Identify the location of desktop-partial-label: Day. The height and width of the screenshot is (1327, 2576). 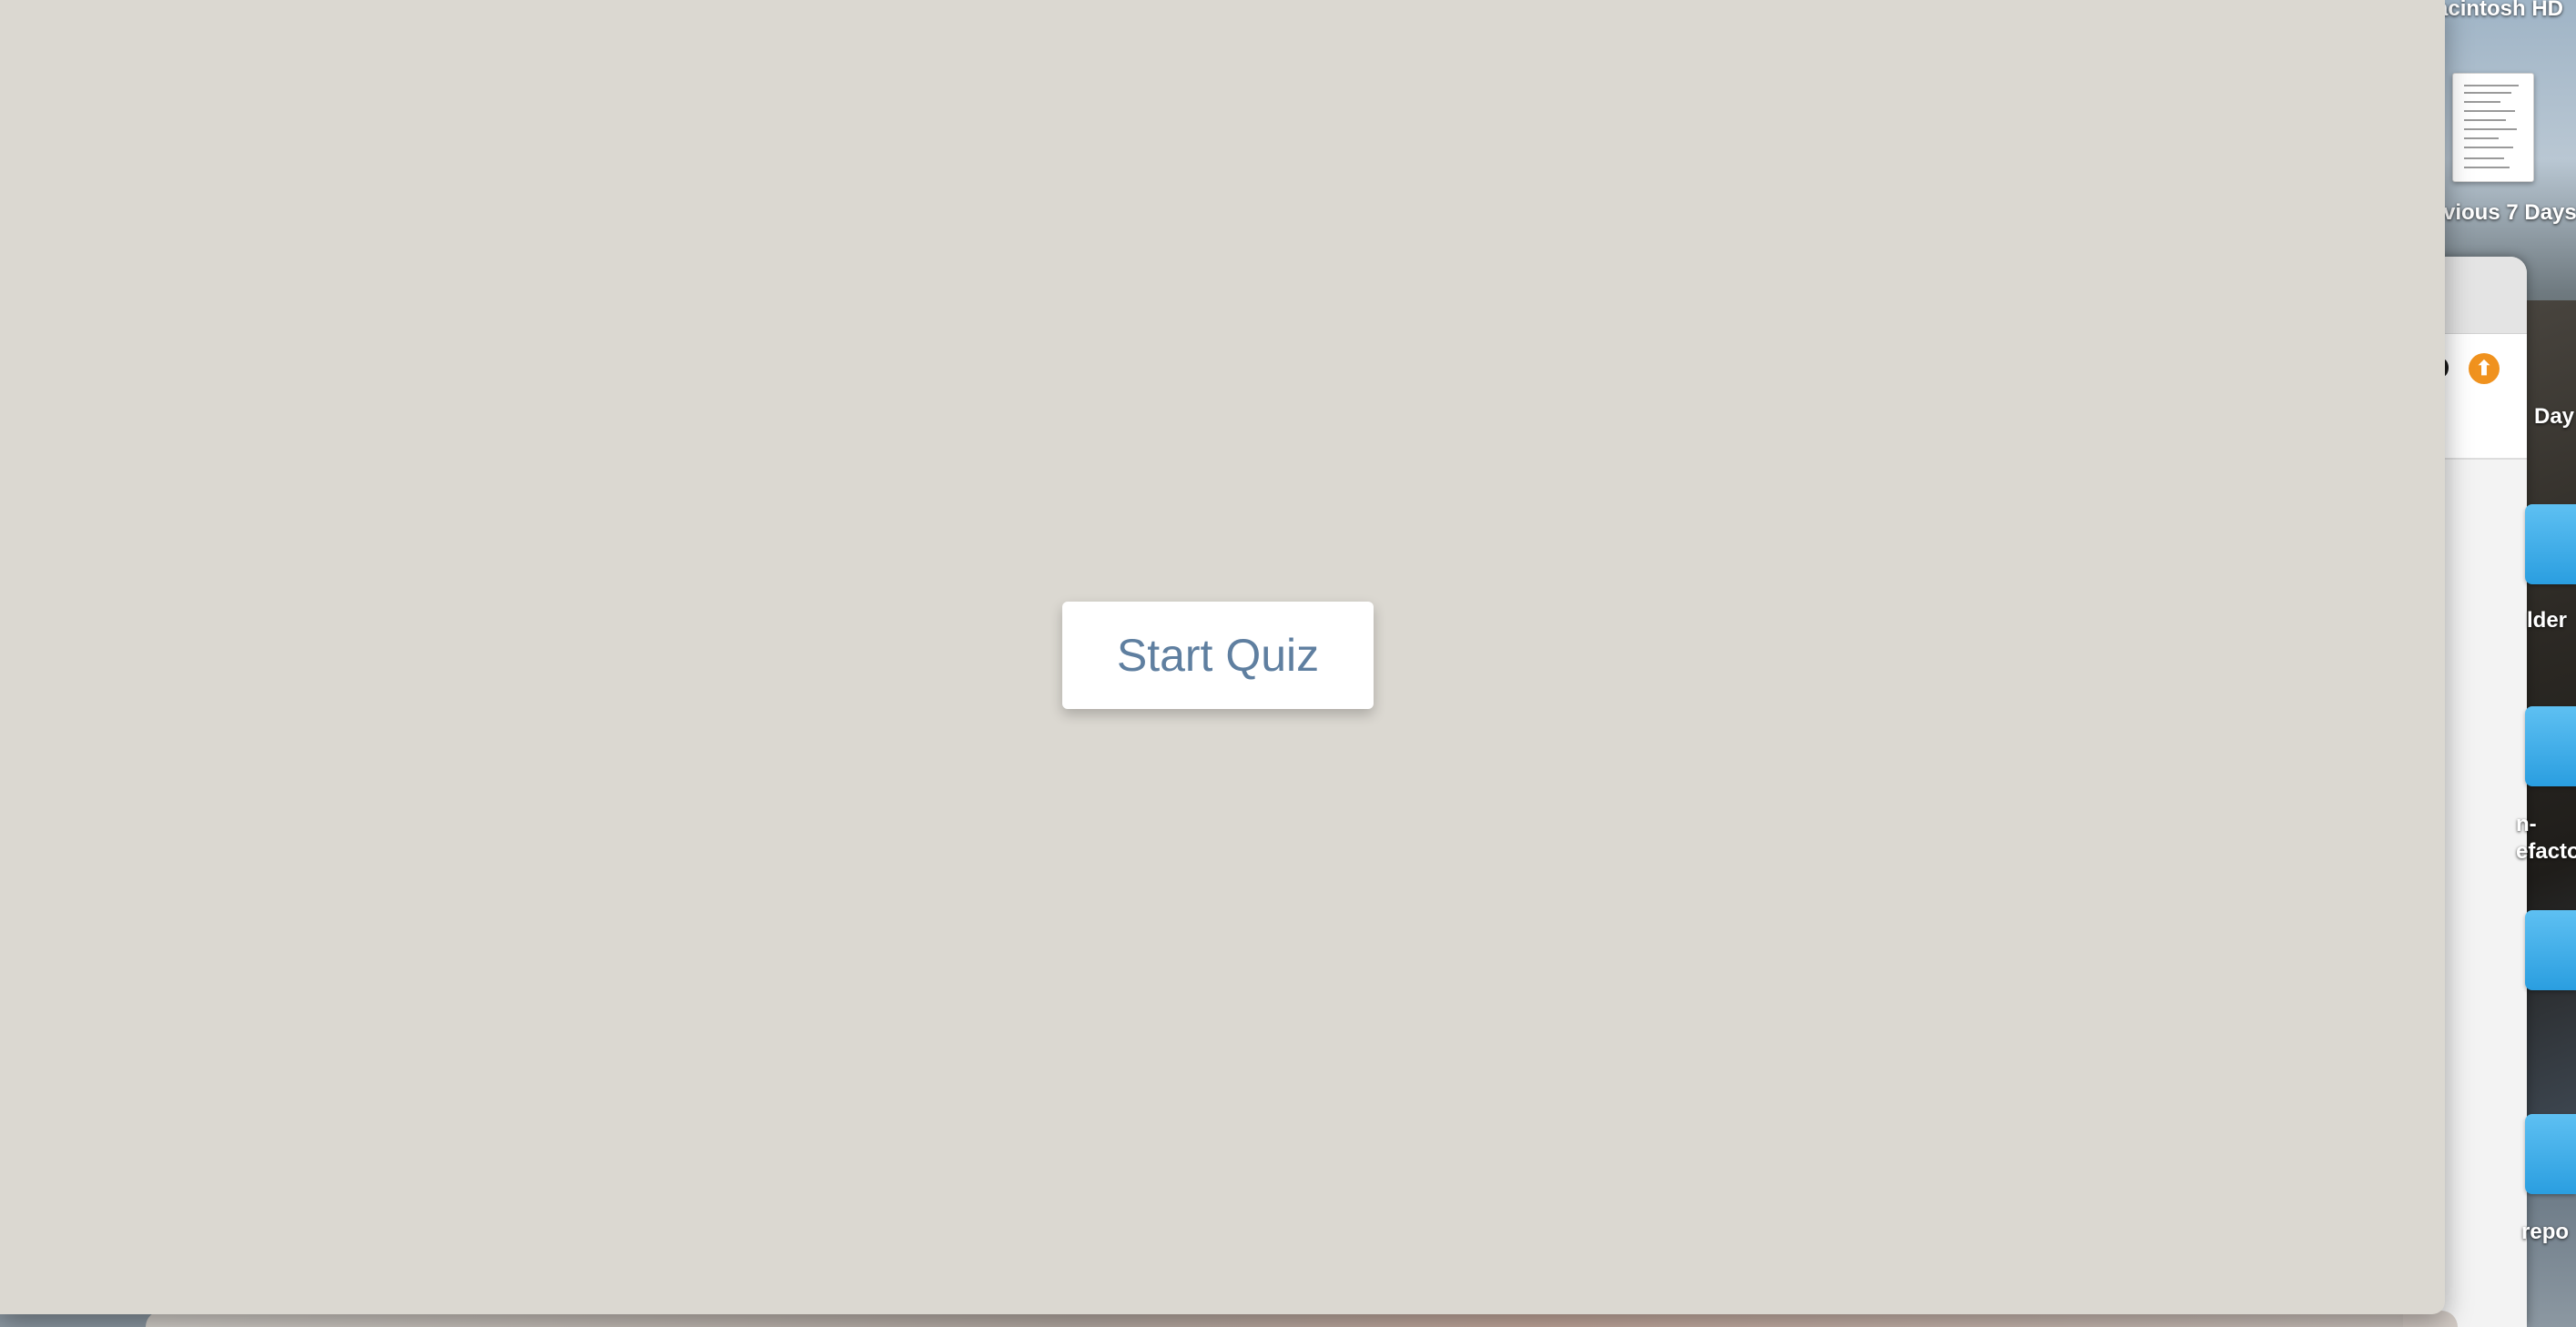
(2554, 417).